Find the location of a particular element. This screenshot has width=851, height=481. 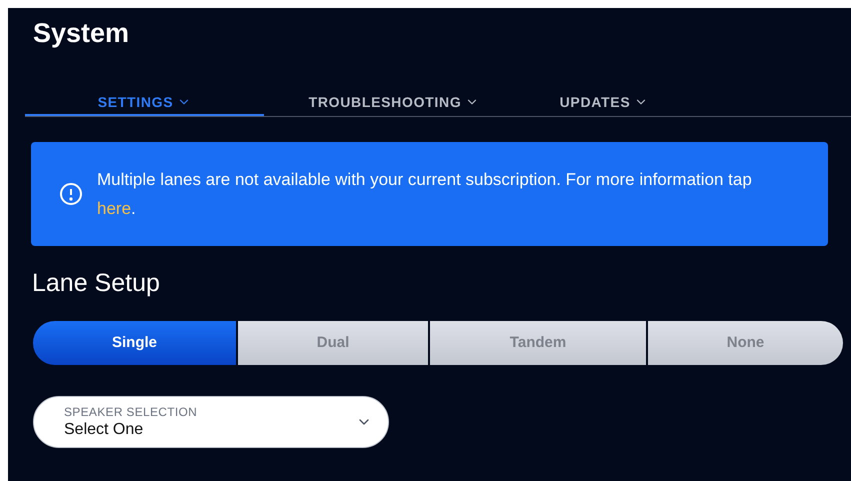

tab: SETTINGS is located at coordinates (144, 104).